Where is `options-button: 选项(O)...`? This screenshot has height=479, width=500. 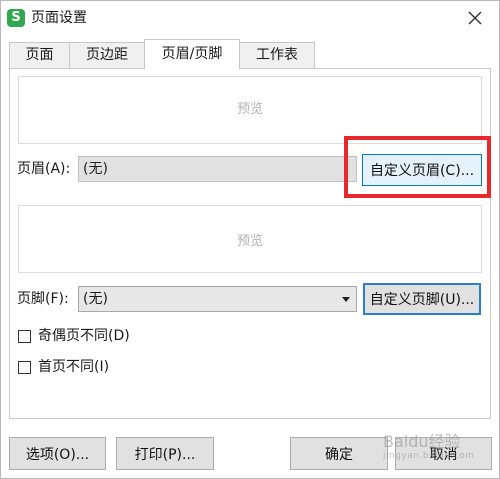 options-button: 选项(O)... is located at coordinates (57, 453).